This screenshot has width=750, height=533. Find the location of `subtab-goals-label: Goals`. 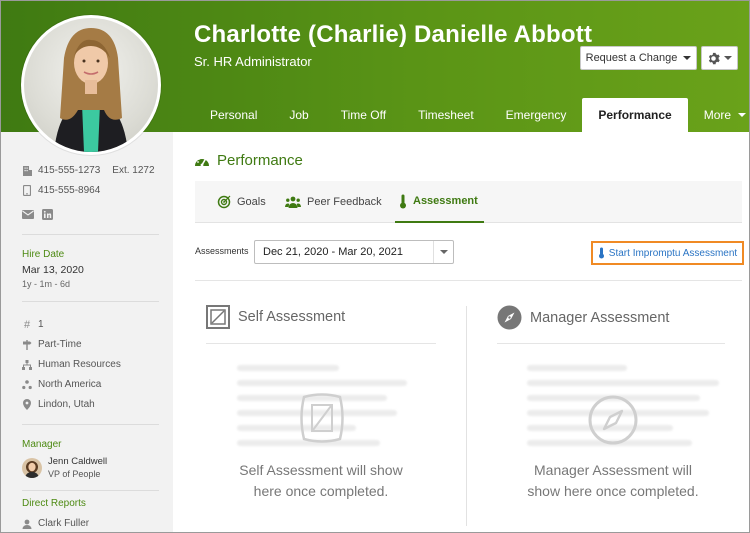

subtab-goals-label: Goals is located at coordinates (251, 202).